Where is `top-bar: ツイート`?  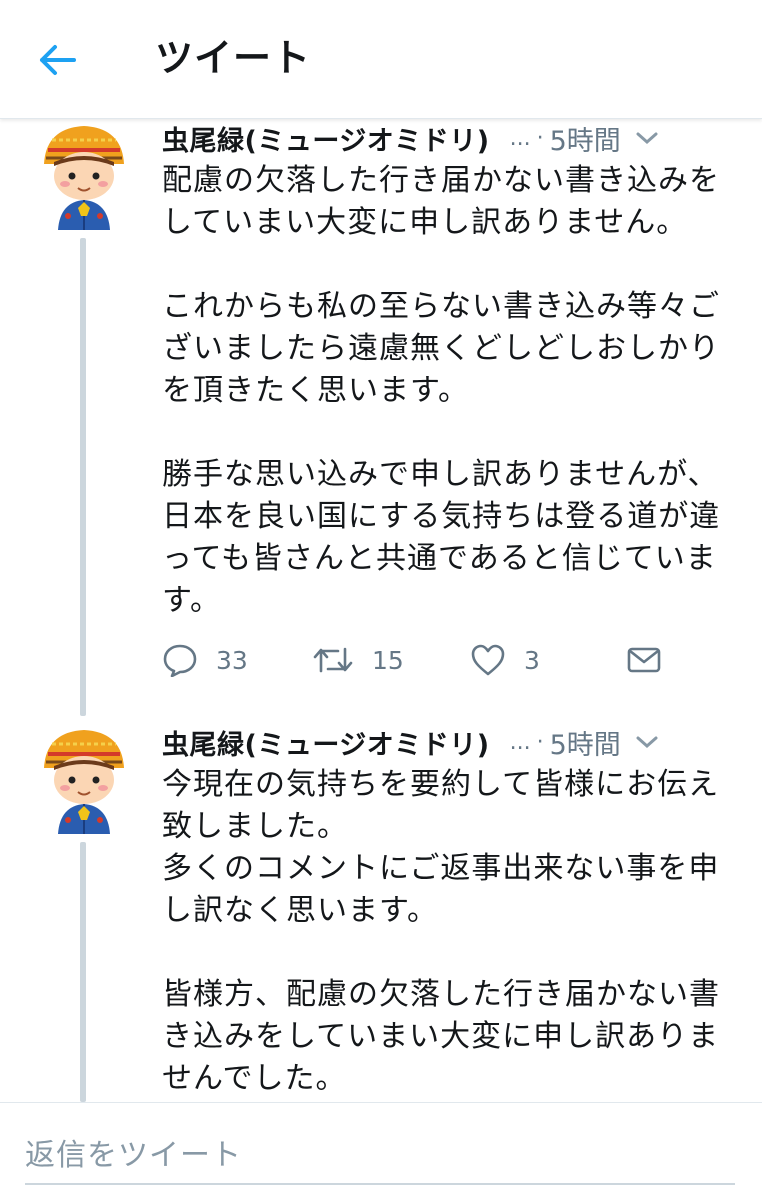 top-bar: ツイート is located at coordinates (381, 59).